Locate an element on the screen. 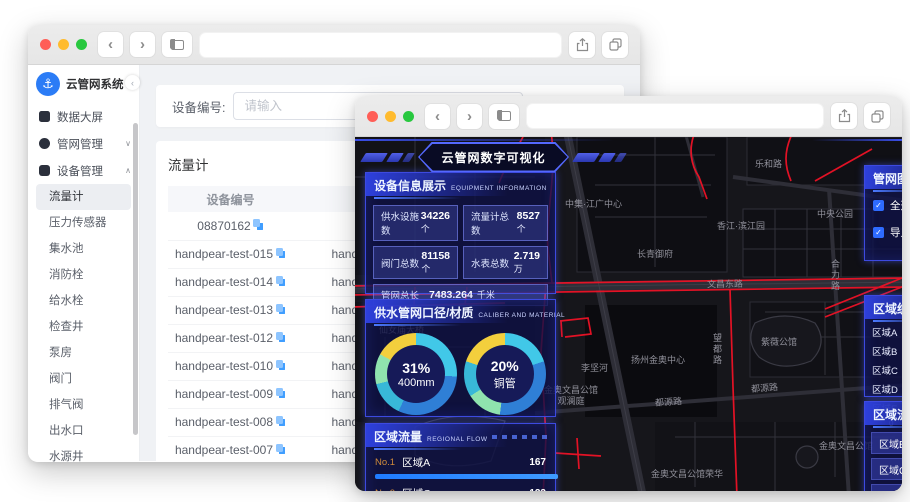 The image size is (910, 502). rank-label: No.2 is located at coordinates (385, 489).